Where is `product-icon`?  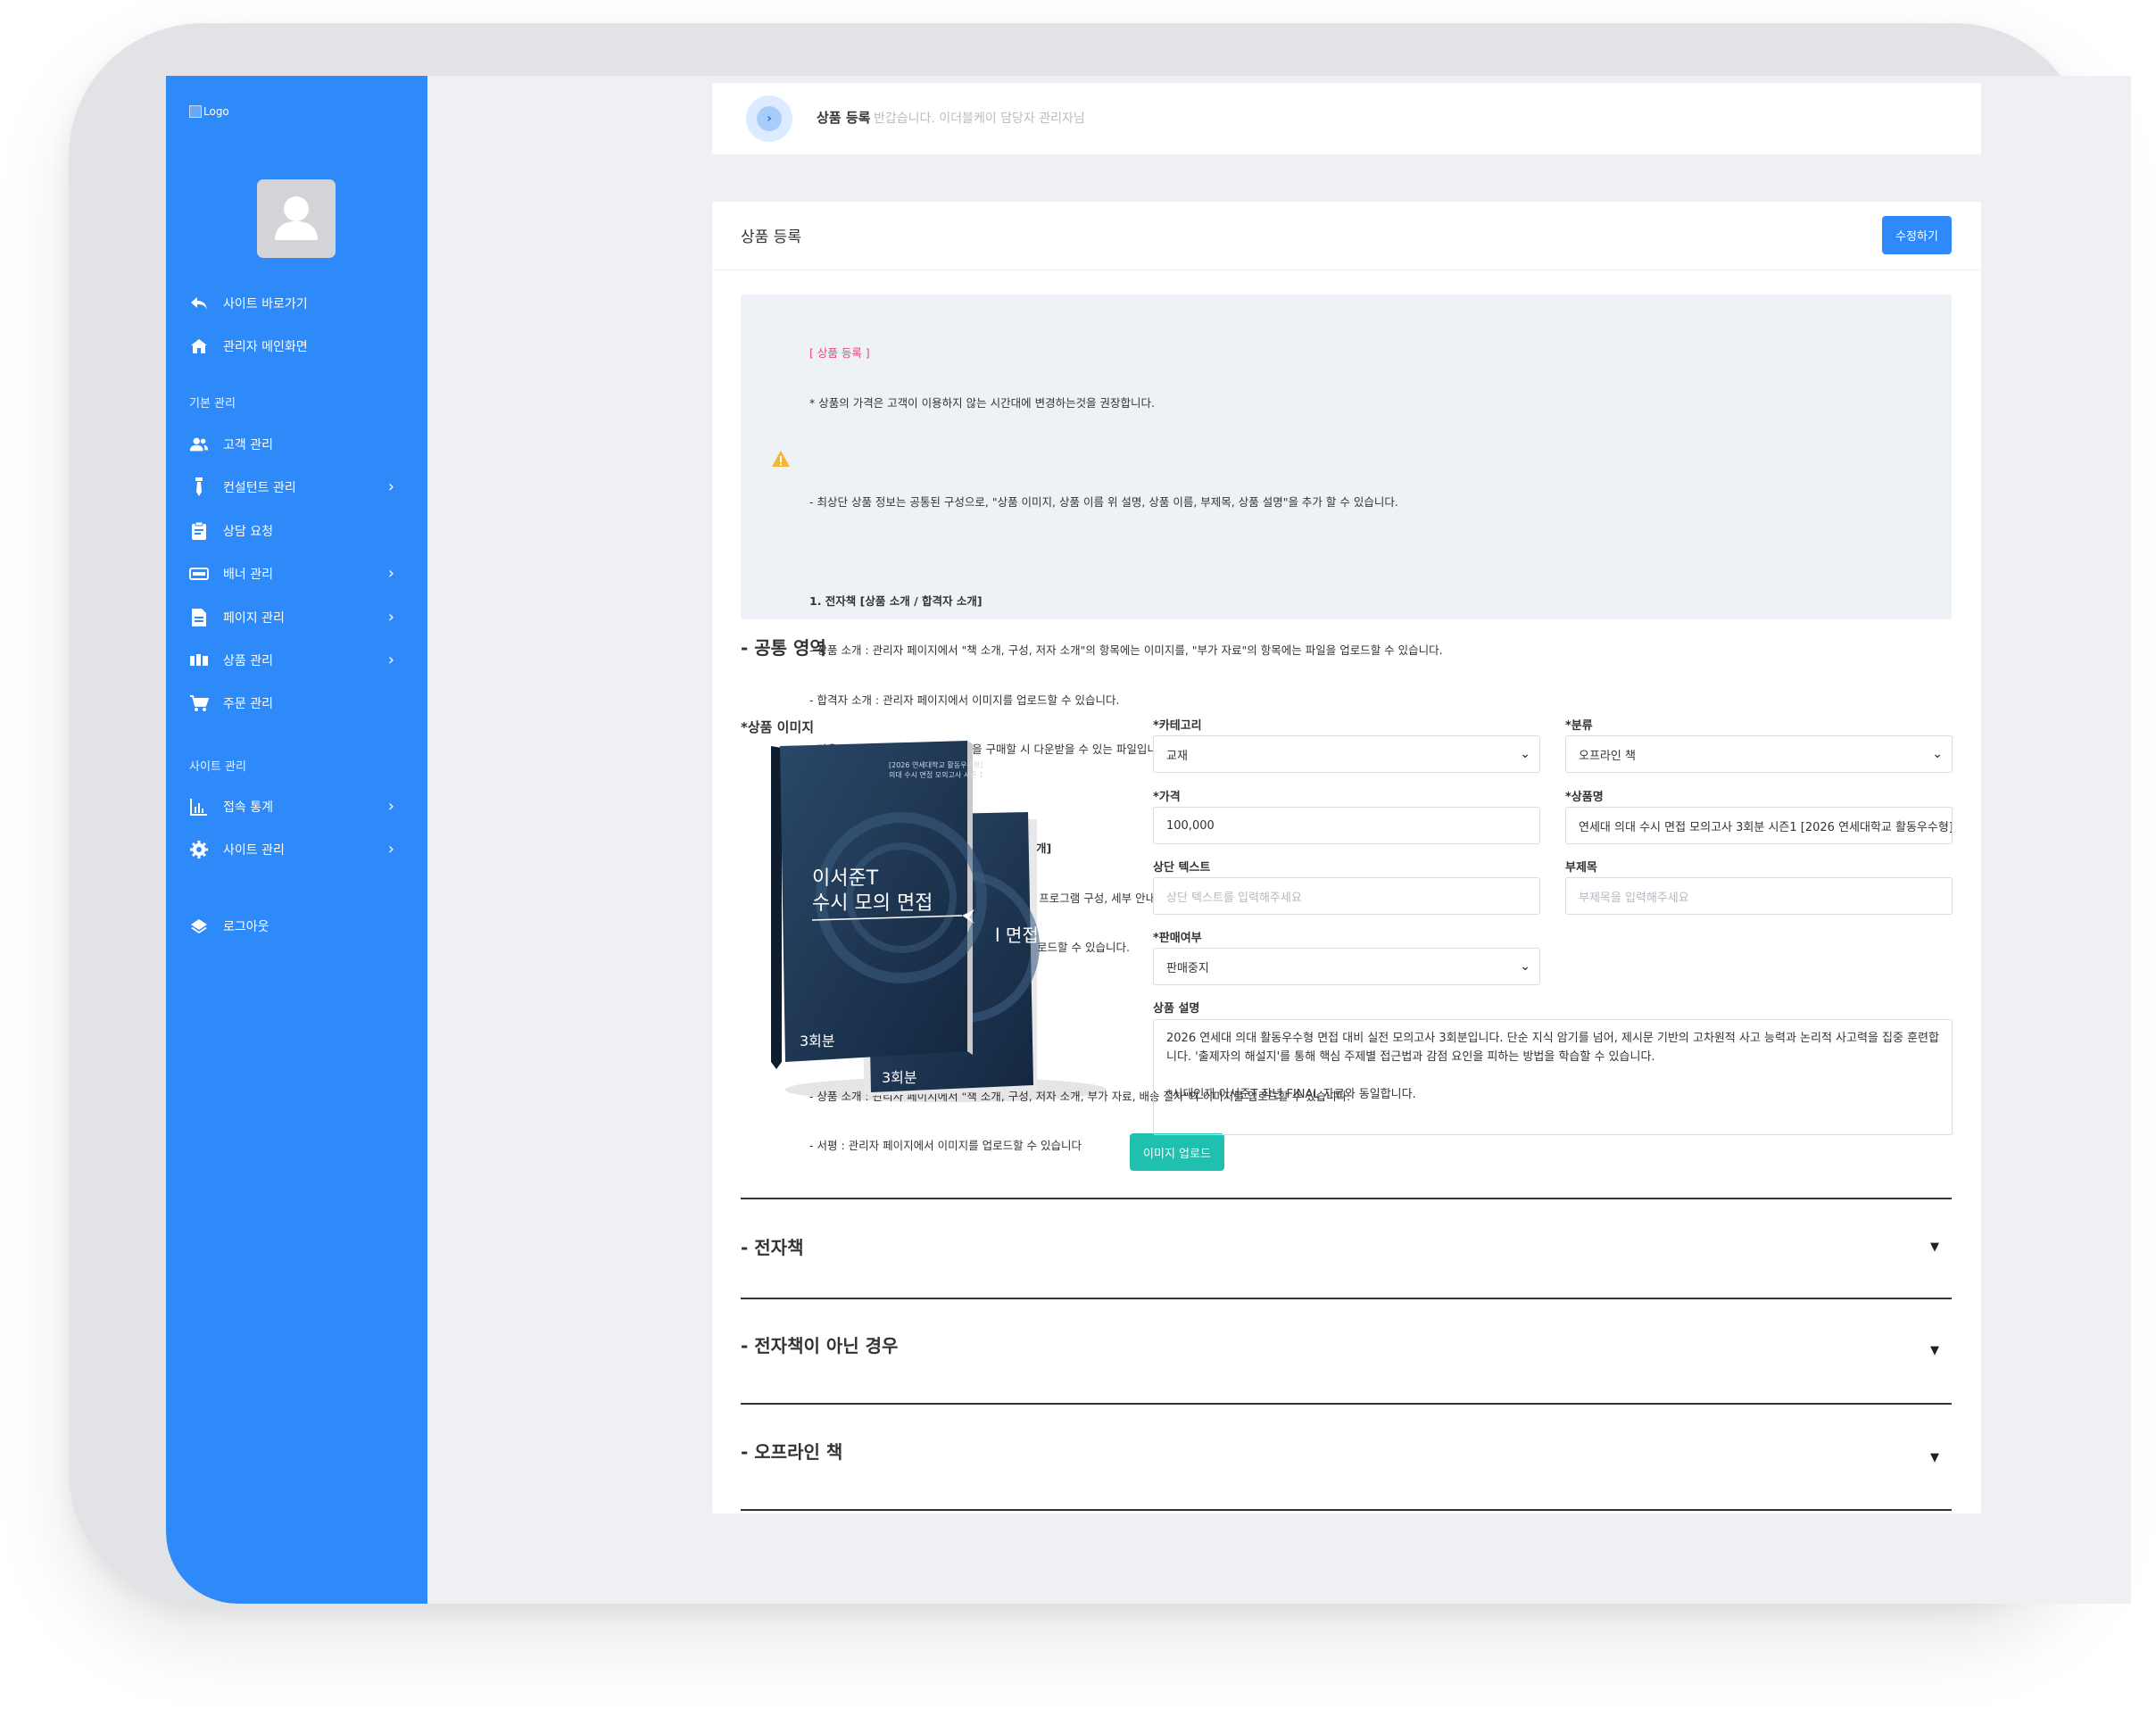
product-icon is located at coordinates (199, 660).